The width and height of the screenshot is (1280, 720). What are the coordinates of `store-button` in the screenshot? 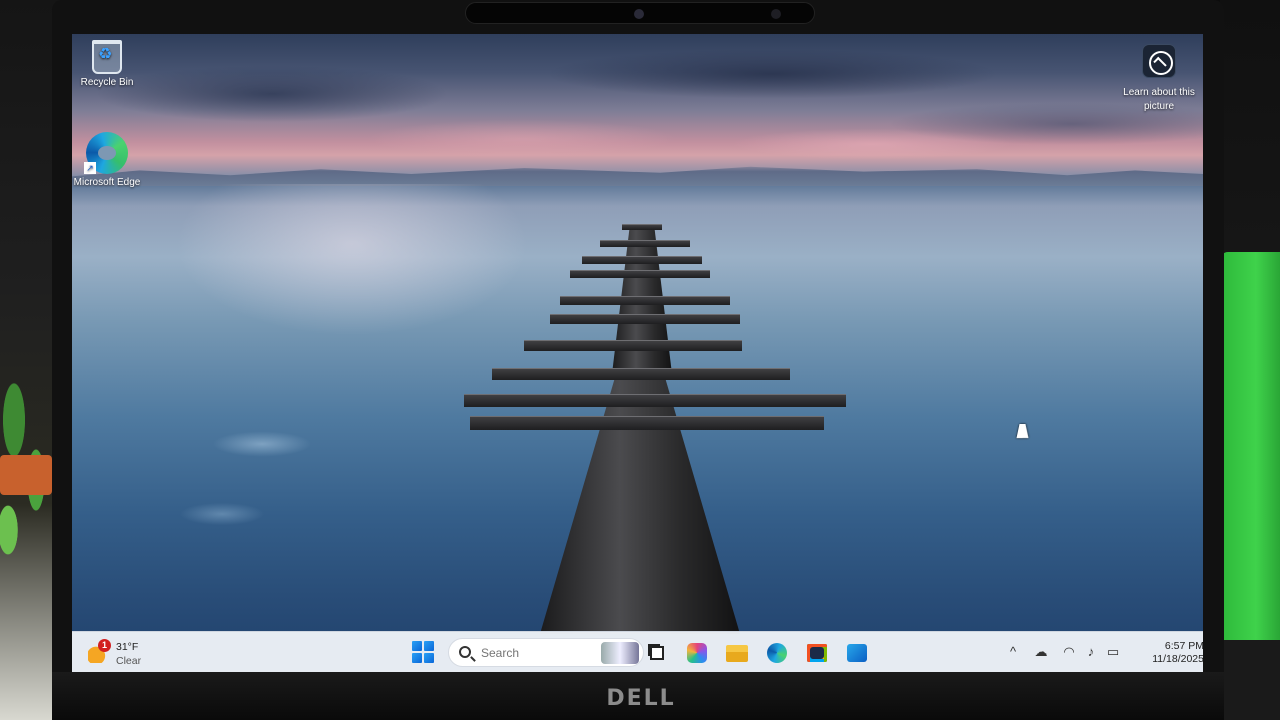 It's located at (817, 653).